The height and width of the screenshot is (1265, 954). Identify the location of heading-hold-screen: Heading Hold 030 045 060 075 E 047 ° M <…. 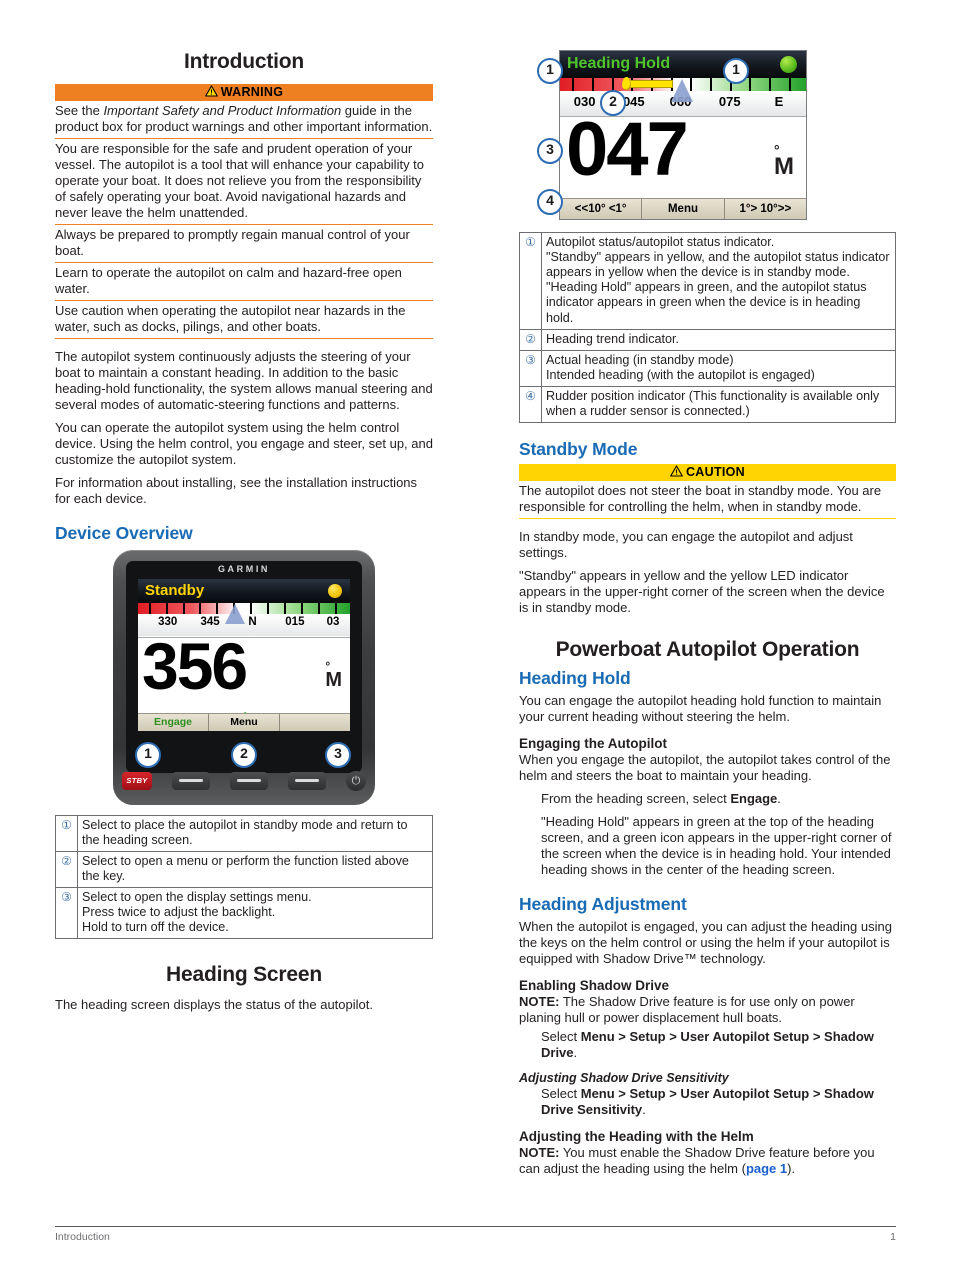
(683, 135).